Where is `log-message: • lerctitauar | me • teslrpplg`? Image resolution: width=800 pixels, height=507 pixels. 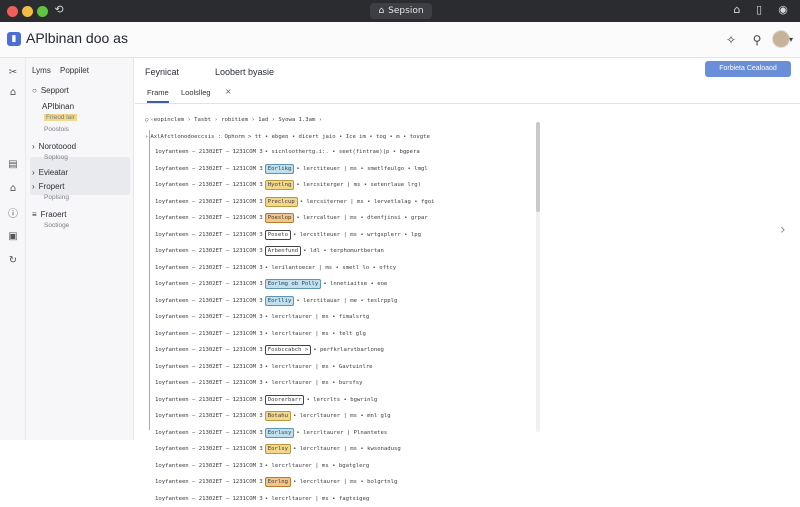
log-message: • lerctitauar | me • teslrpplg is located at coordinates (346, 301).